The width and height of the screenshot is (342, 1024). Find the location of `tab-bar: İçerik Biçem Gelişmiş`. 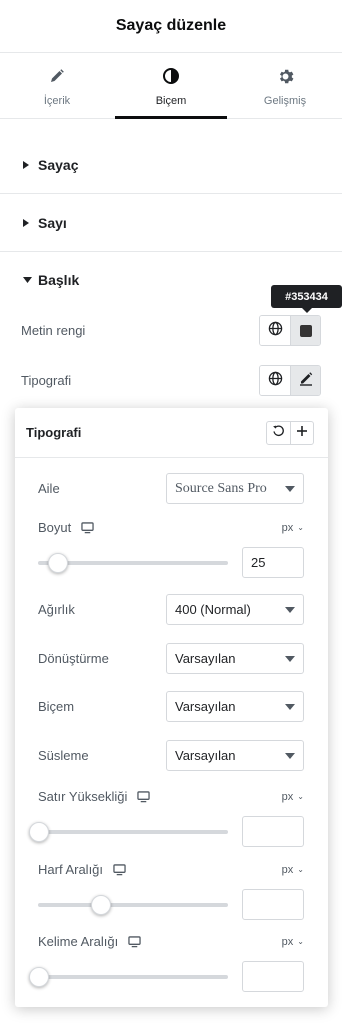

tab-bar: İçerik Biçem Gelişmiş is located at coordinates (171, 86).